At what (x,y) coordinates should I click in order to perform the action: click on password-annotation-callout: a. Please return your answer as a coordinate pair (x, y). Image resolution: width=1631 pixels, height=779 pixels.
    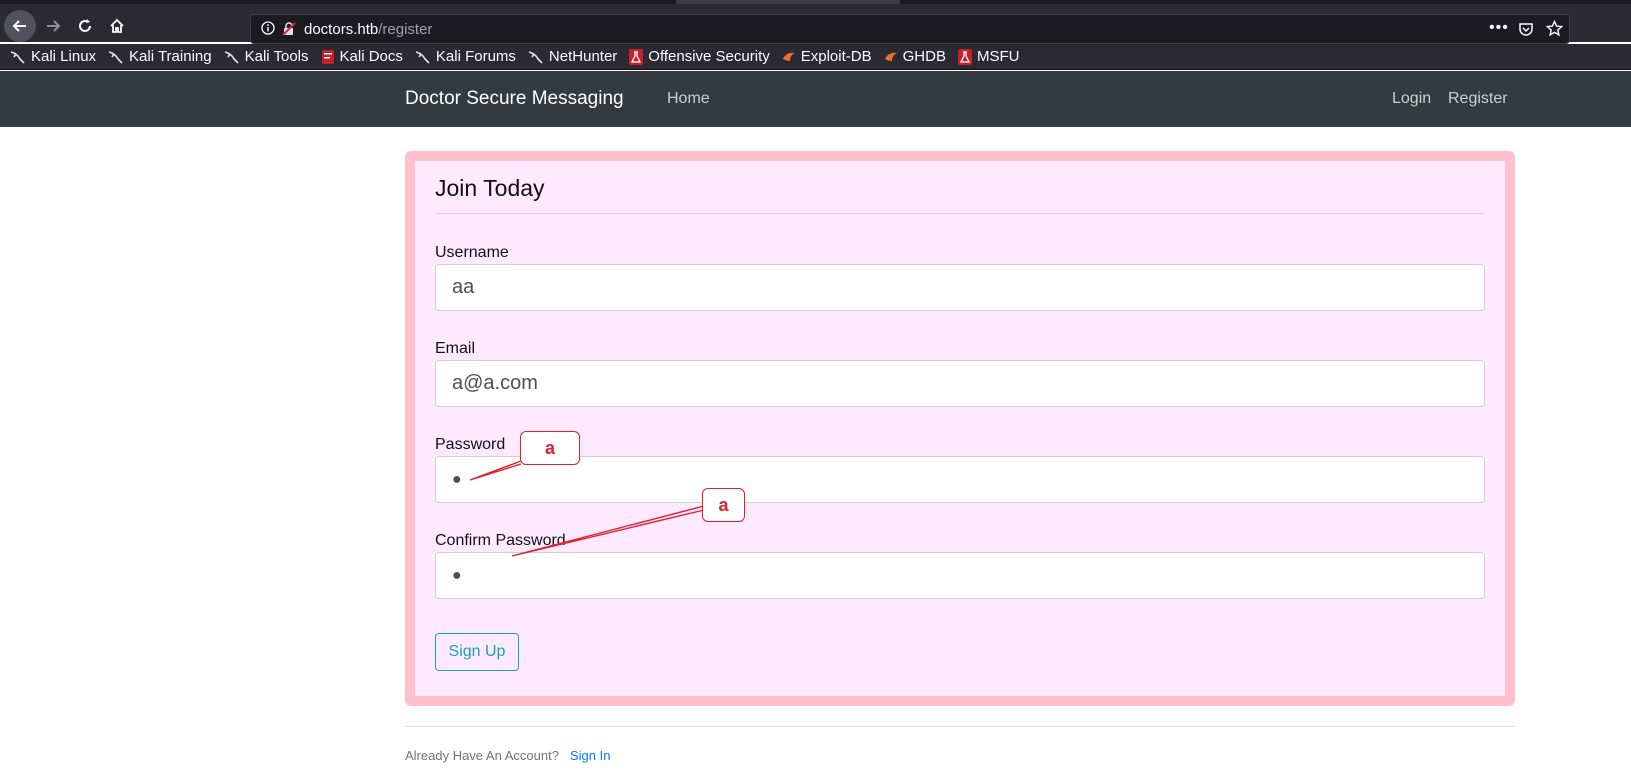
    Looking at the image, I should click on (550, 448).